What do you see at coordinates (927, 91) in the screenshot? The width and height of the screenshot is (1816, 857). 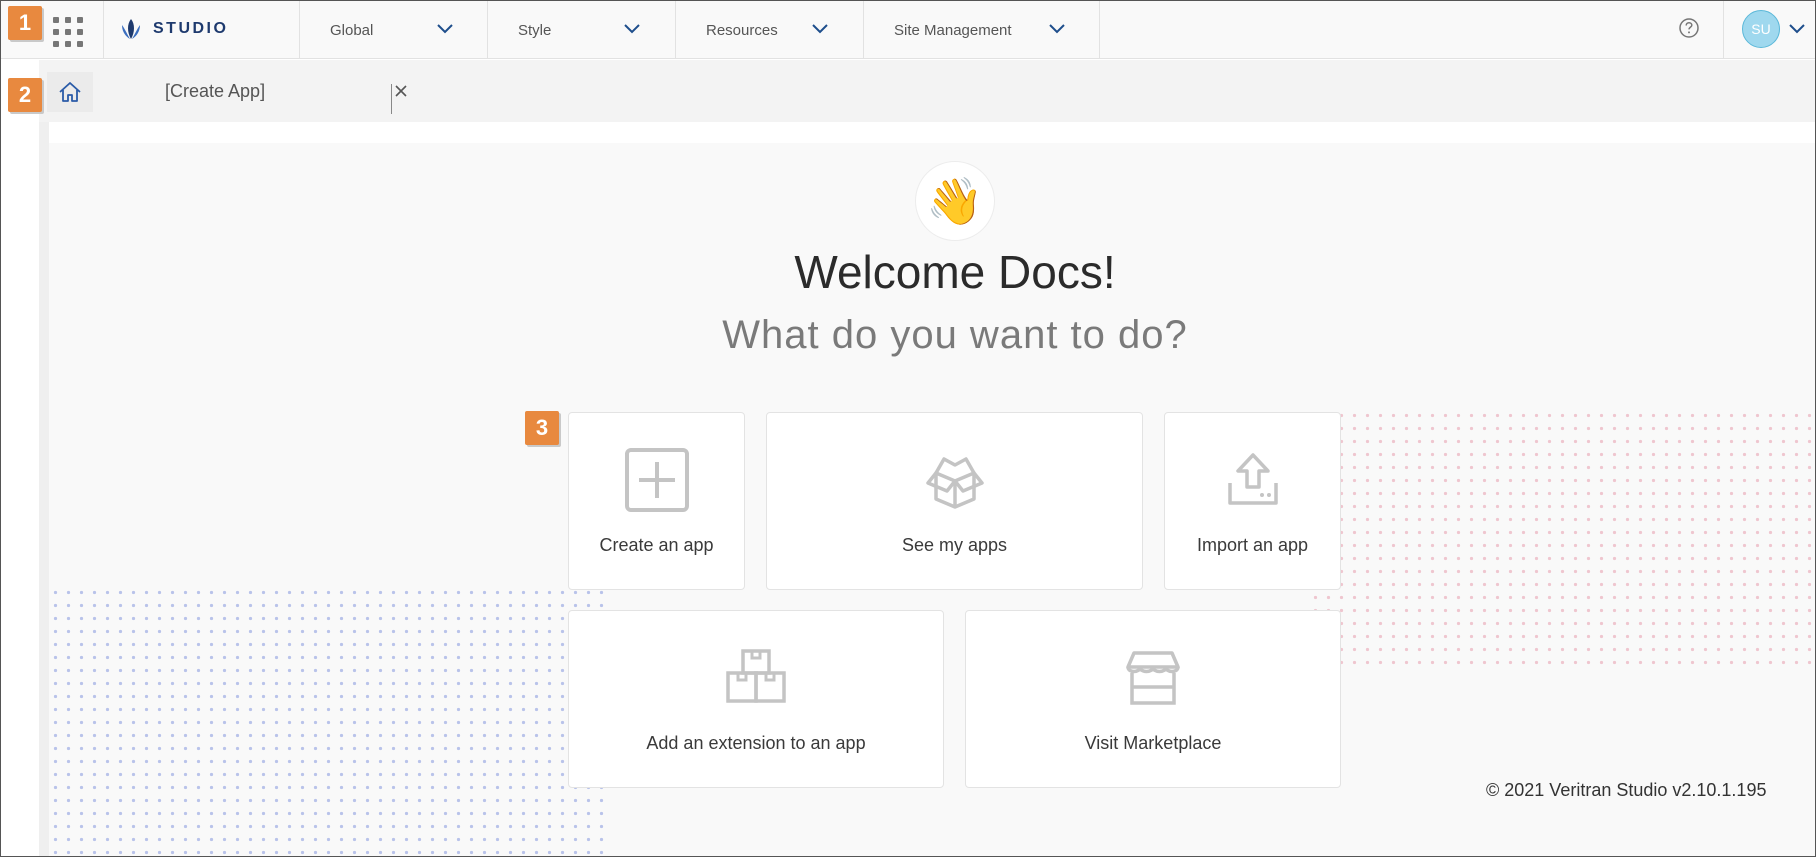 I see `tab-bar: [Create App]` at bounding box center [927, 91].